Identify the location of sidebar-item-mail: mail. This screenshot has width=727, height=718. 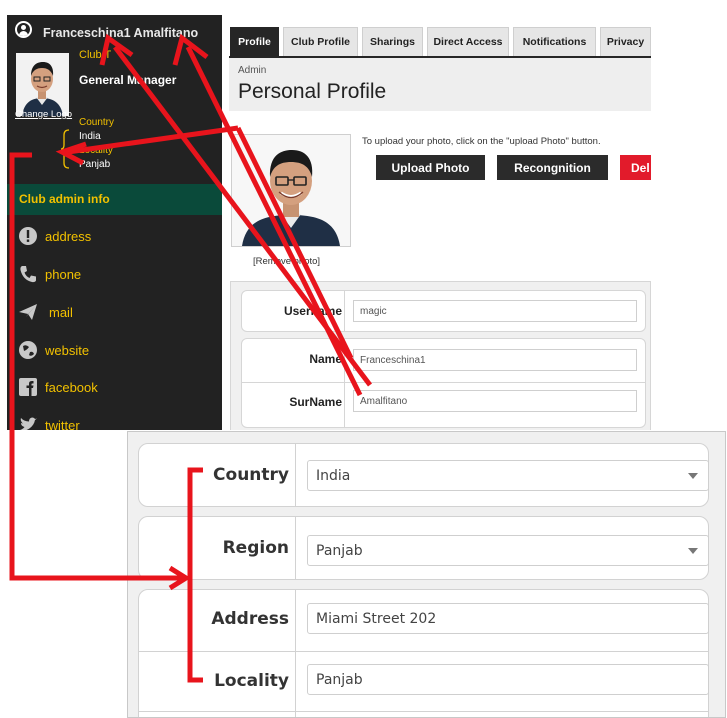
(114, 314).